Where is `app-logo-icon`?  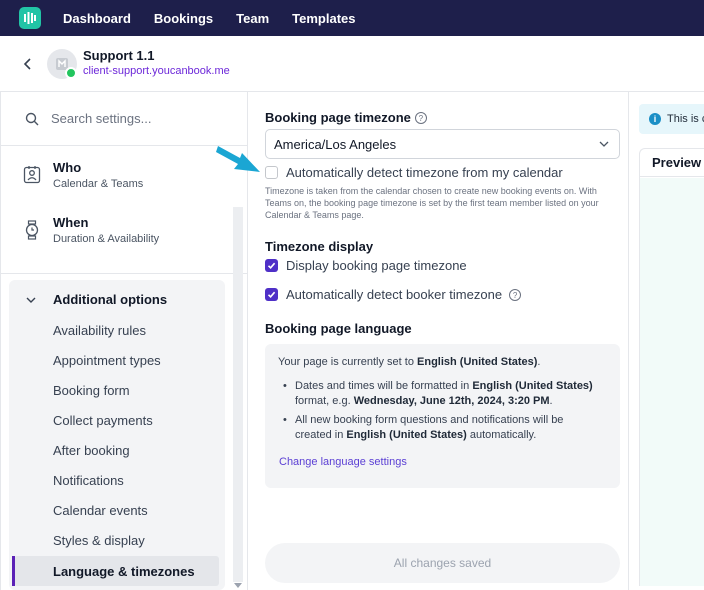 app-logo-icon is located at coordinates (30, 18).